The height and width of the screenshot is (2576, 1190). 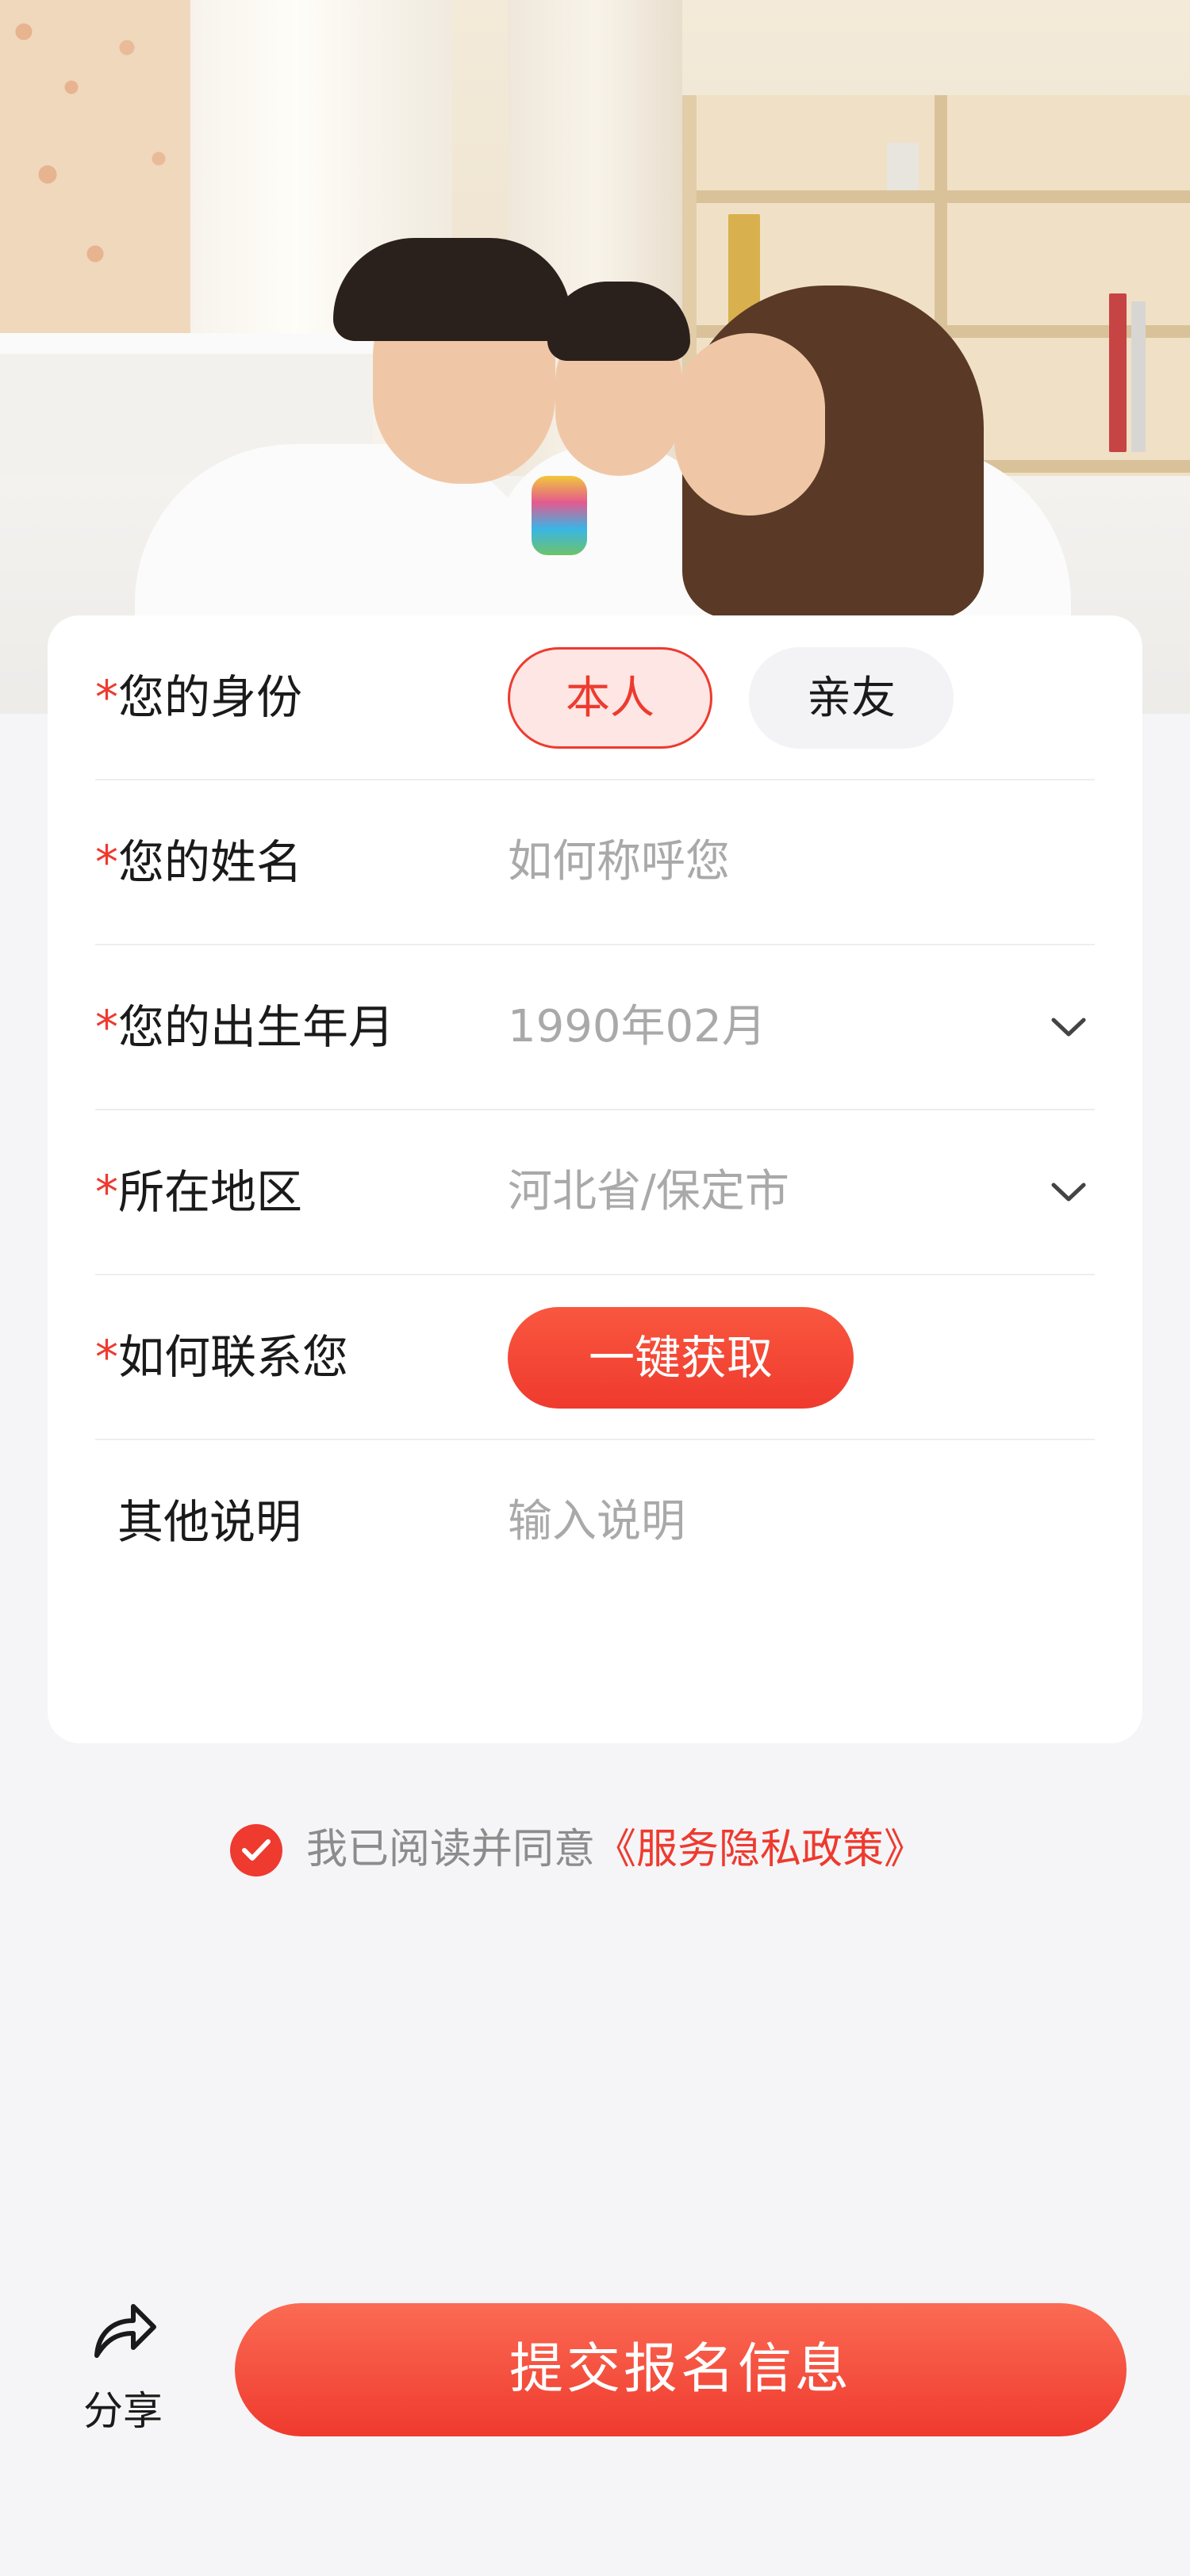 I want to click on notes-label: 其他说明, so click(x=209, y=1522).